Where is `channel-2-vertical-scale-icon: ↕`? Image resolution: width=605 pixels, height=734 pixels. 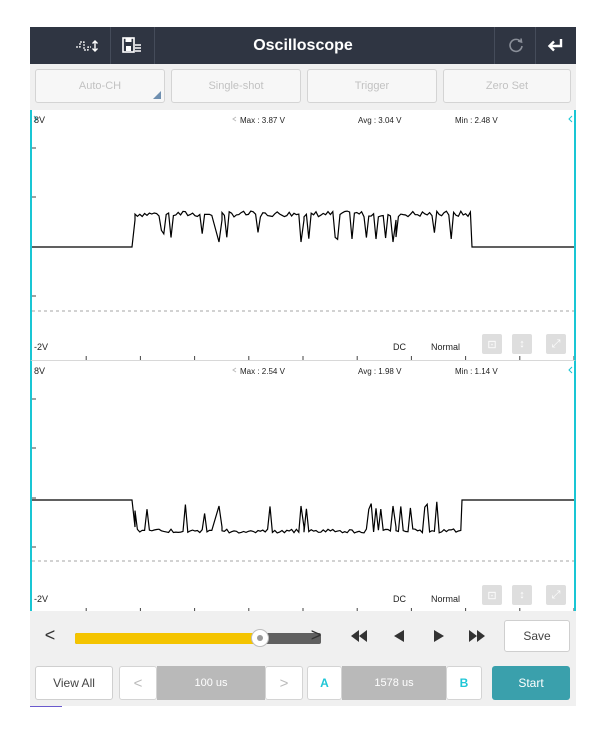 channel-2-vertical-scale-icon: ↕ is located at coordinates (522, 595).